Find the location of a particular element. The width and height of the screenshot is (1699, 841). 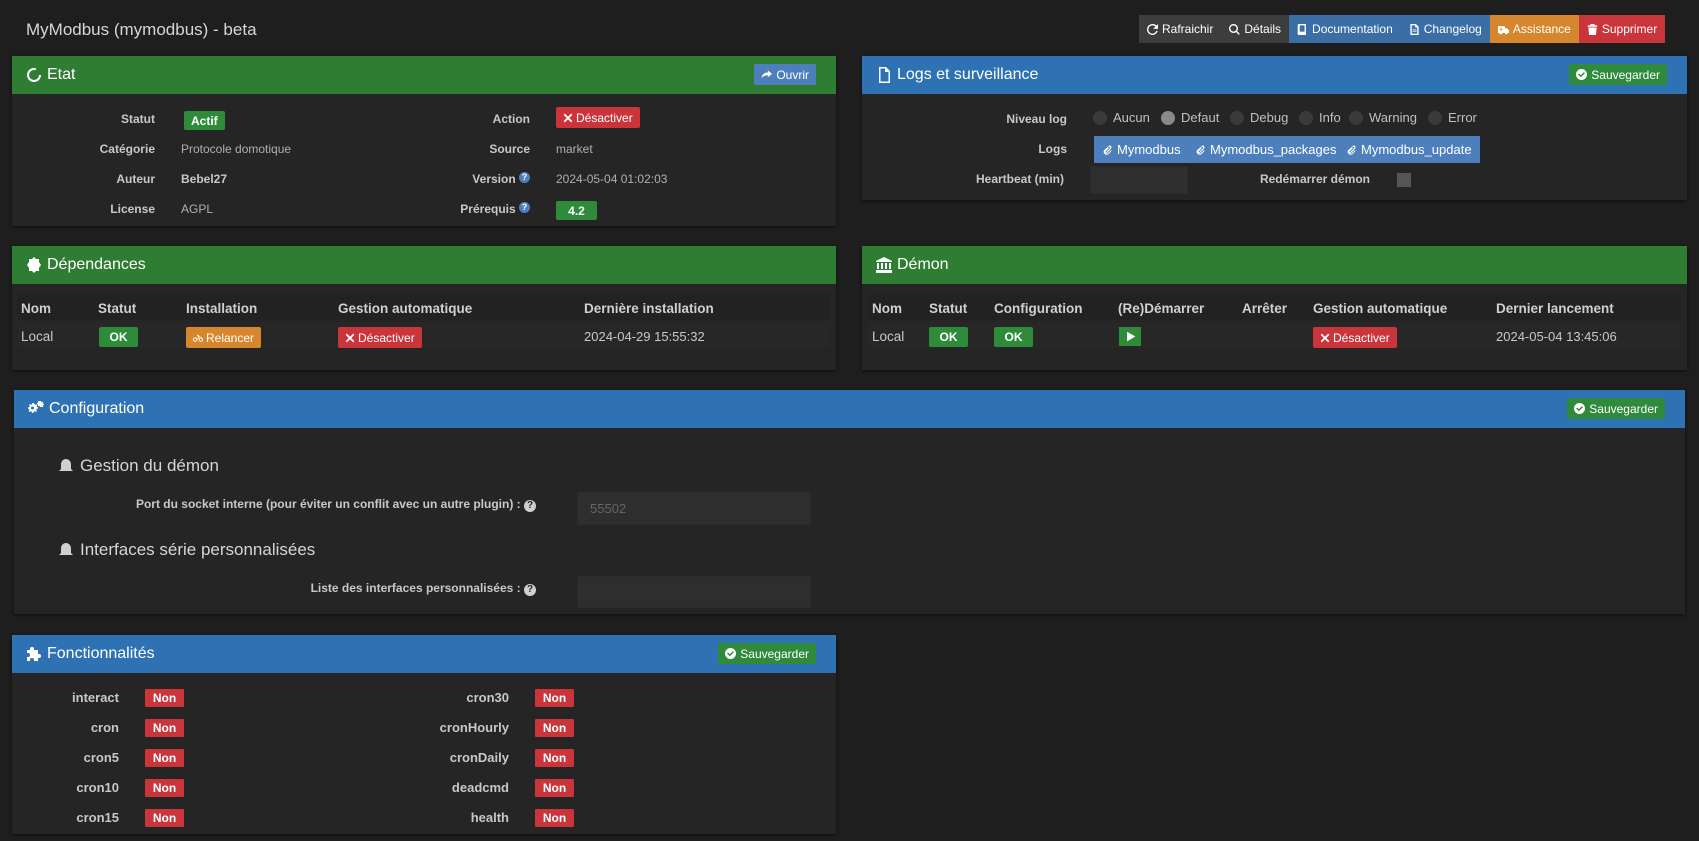

statut-label: Statut is located at coordinates (138, 119).